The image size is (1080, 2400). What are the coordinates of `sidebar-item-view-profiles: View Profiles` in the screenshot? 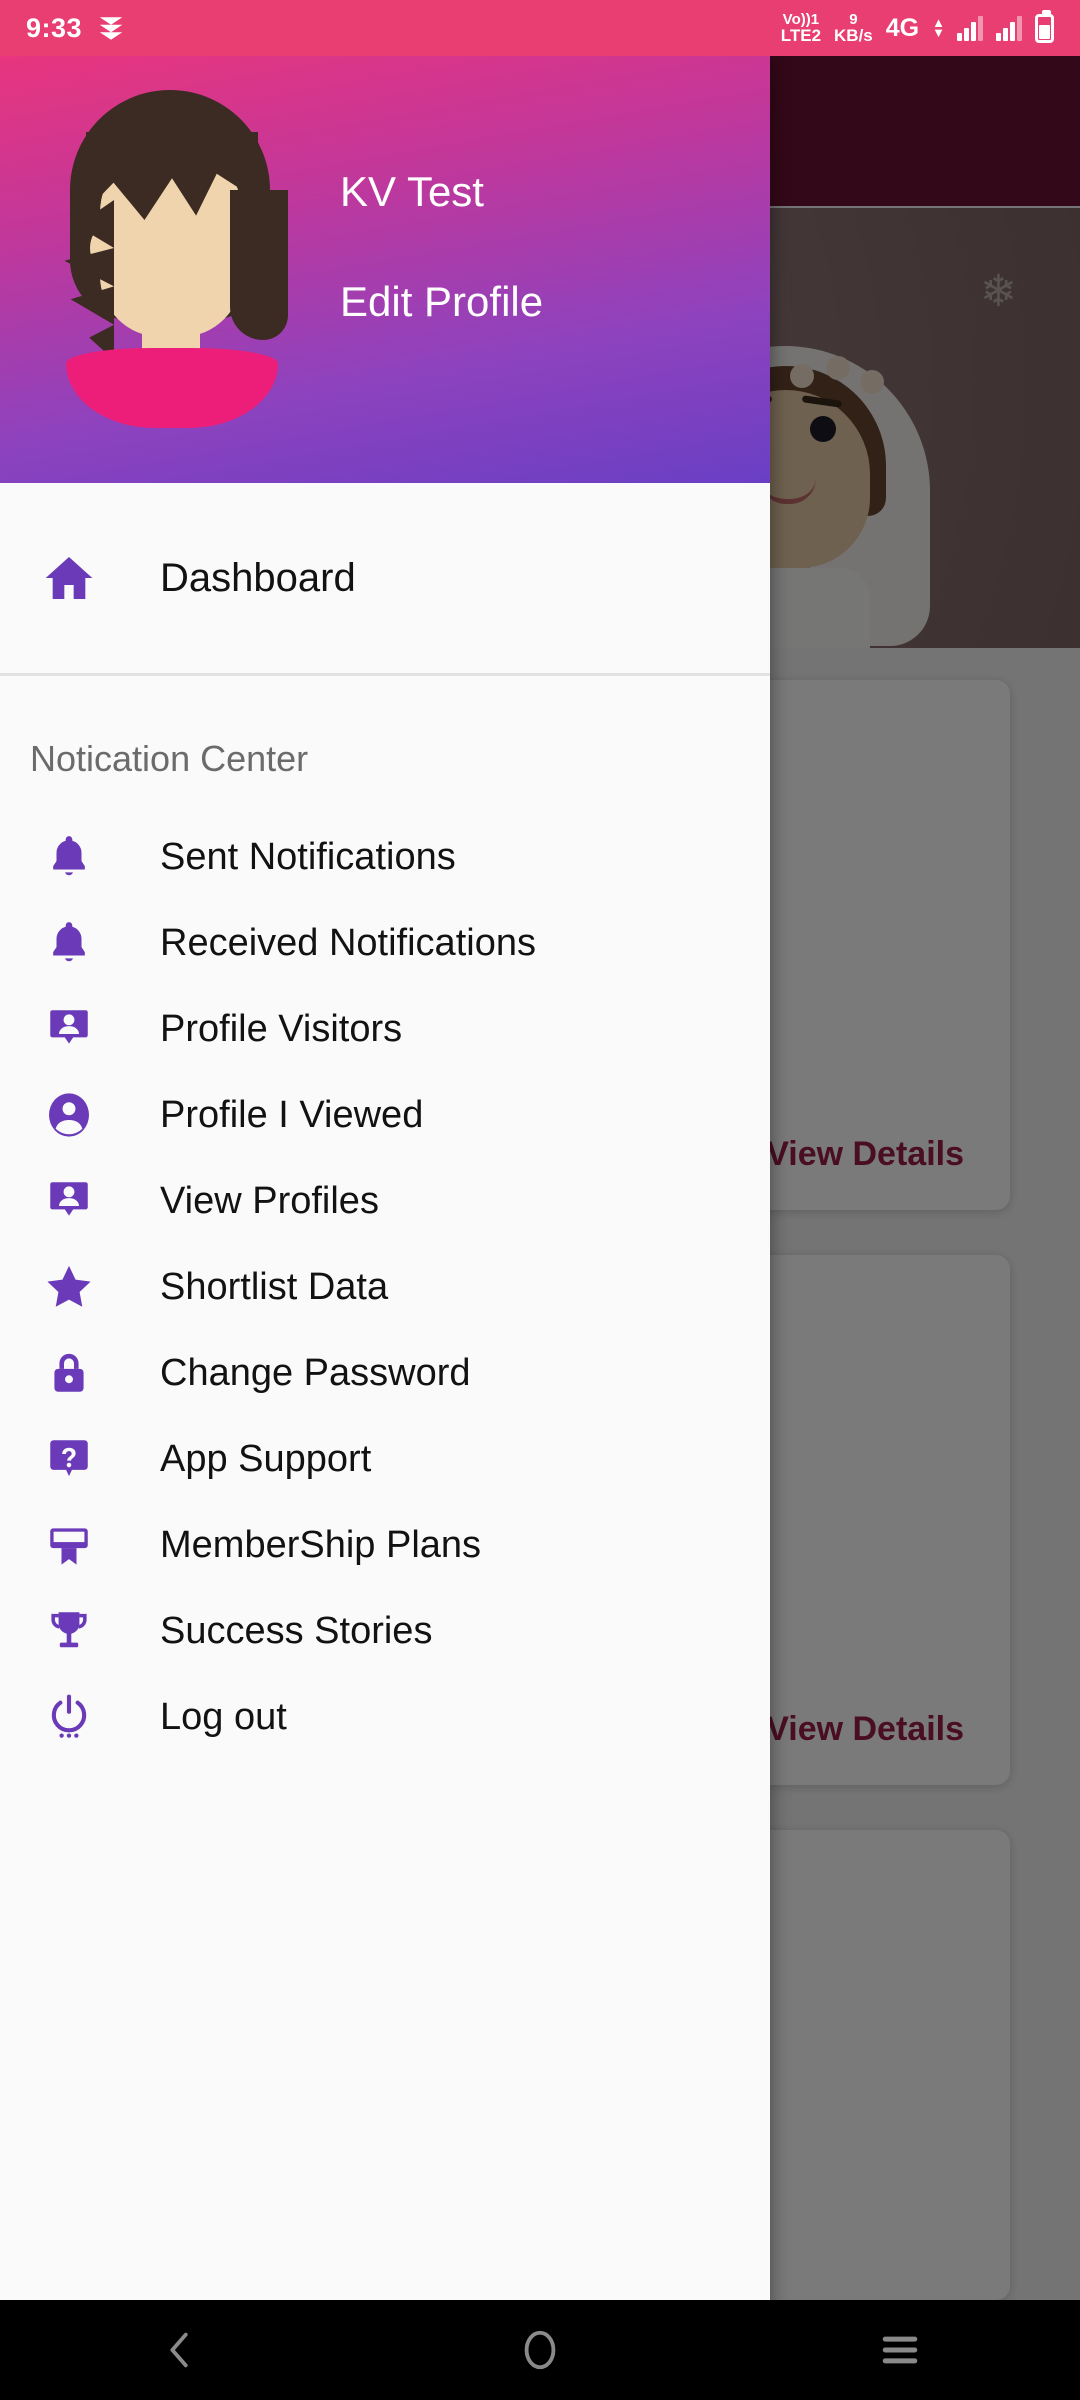 It's located at (385, 1201).